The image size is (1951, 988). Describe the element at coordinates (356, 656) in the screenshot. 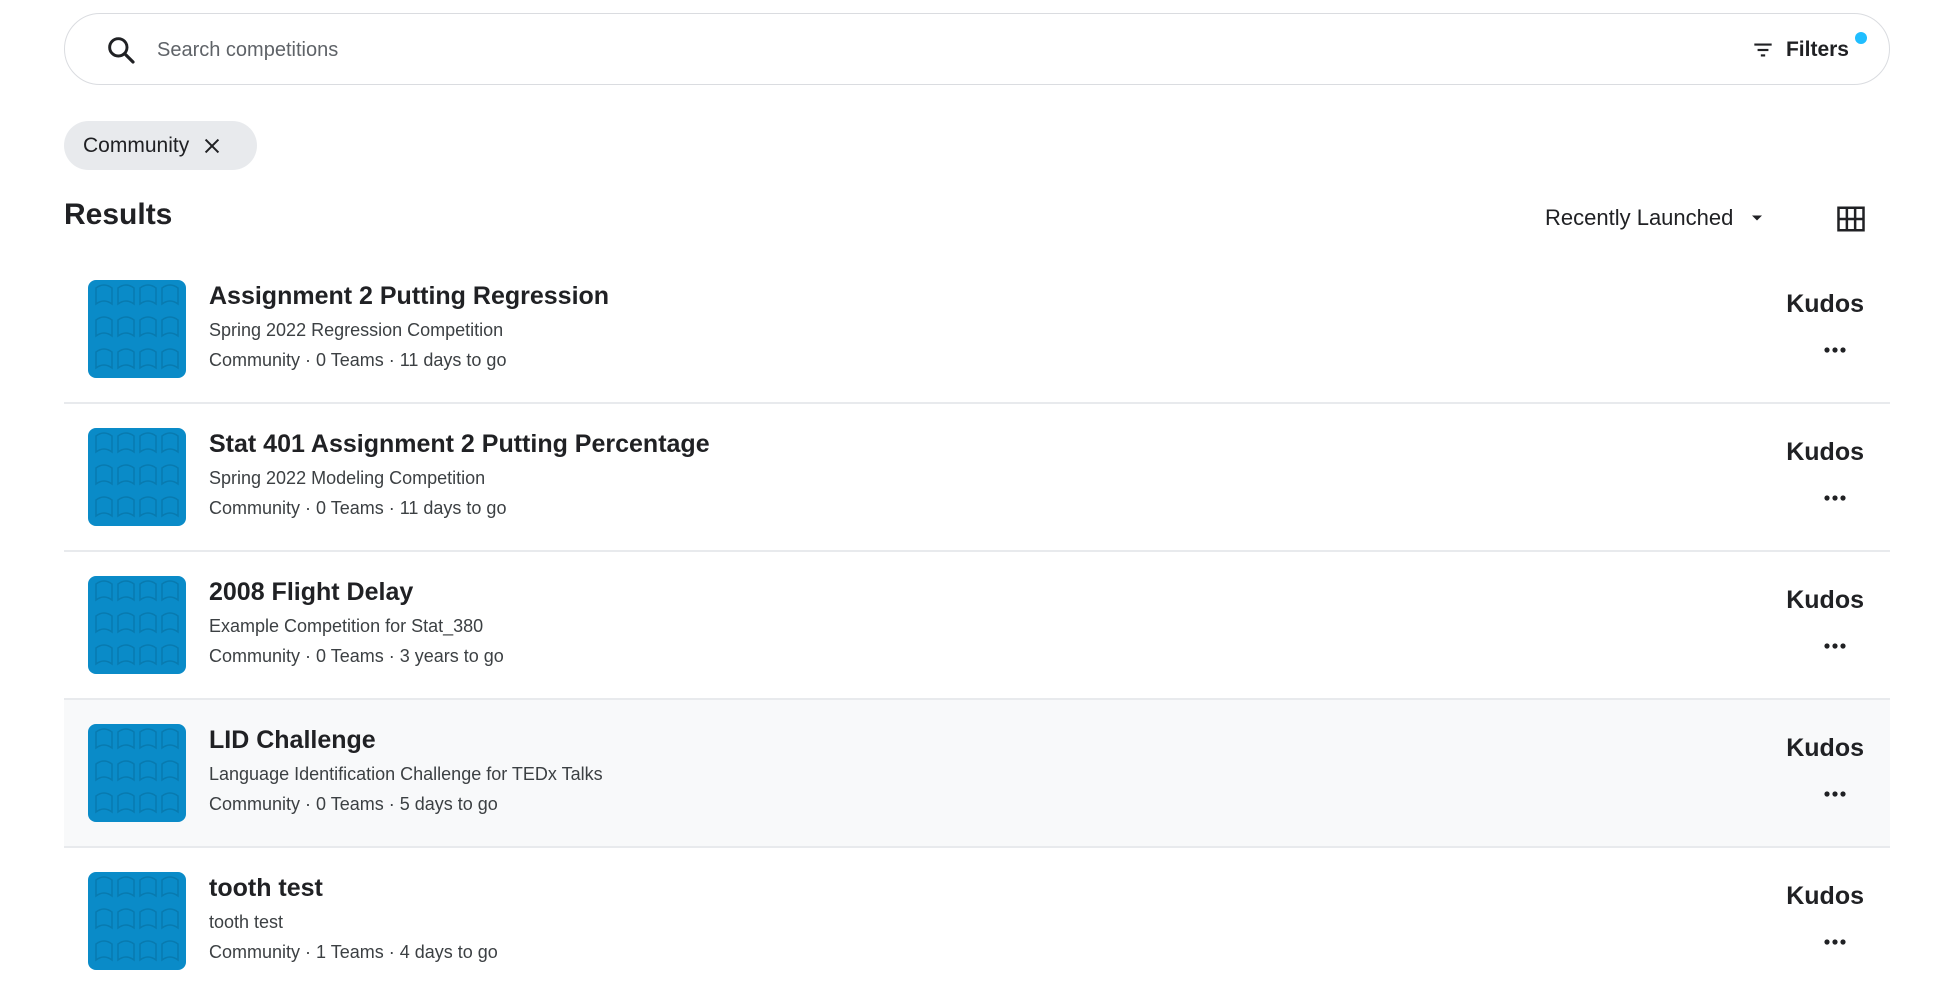

I see `competition-meta: Community · 0 Teams · 3 years to go` at that location.